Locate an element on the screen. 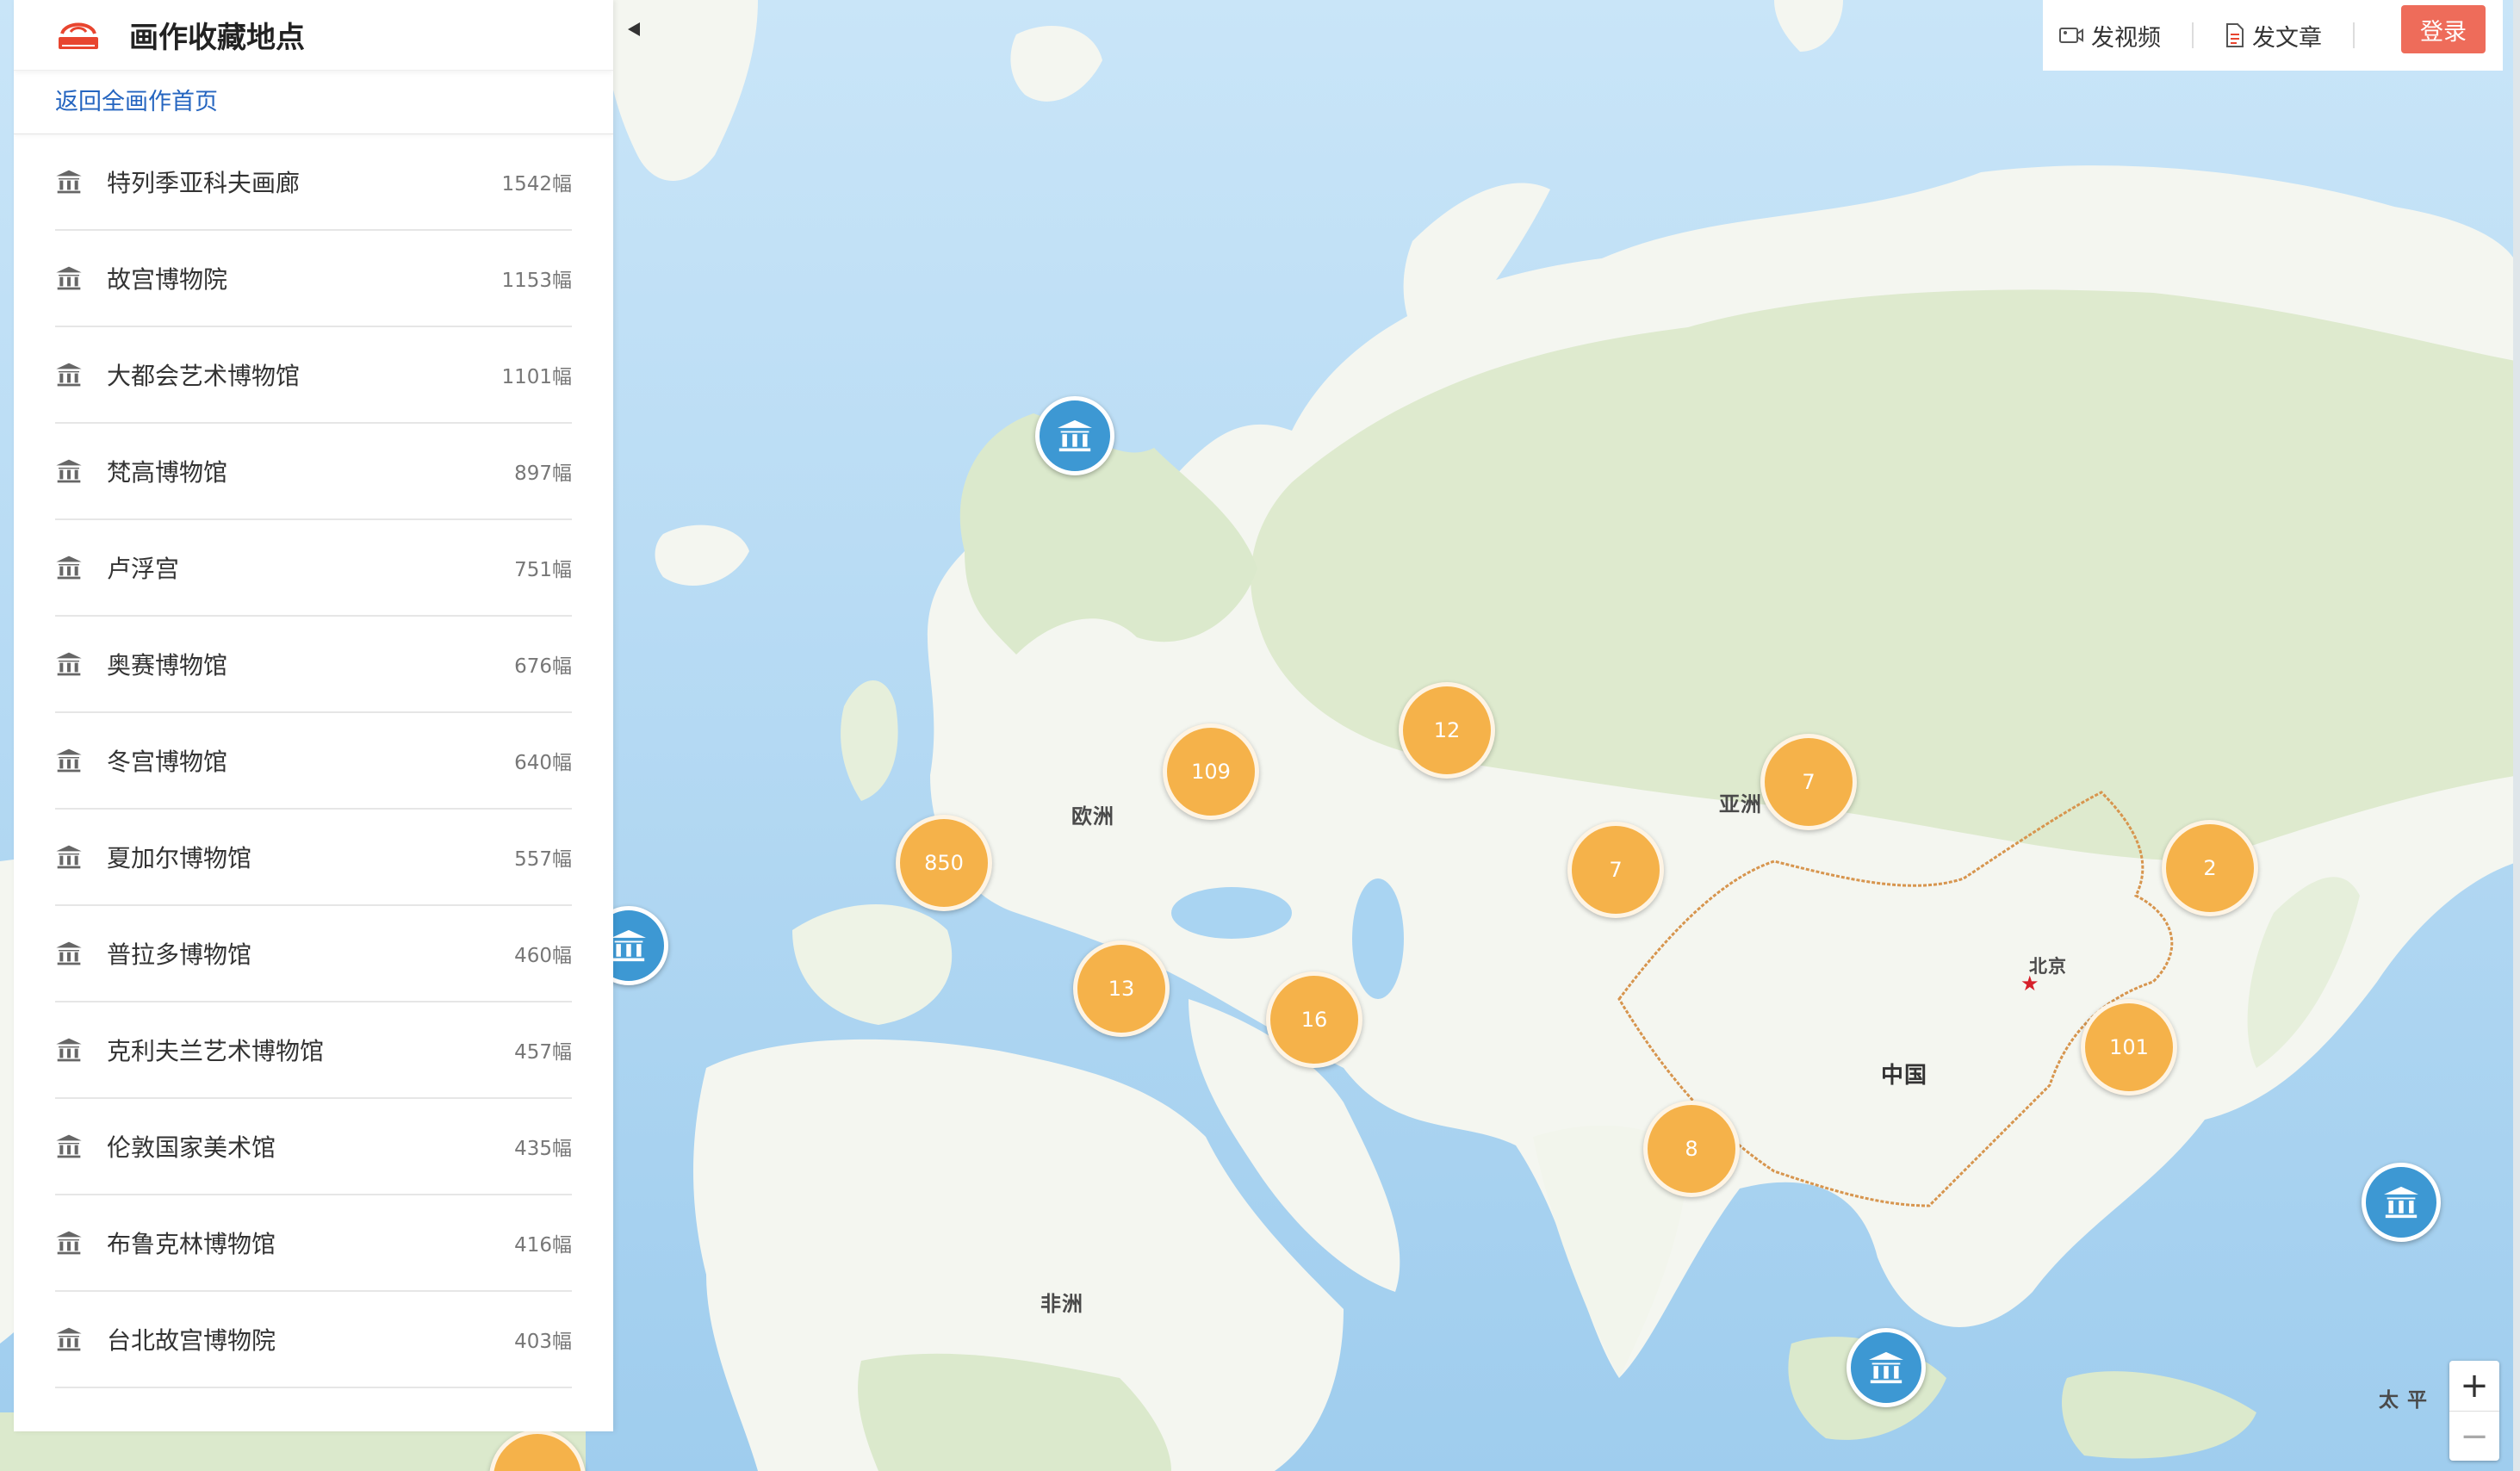 The image size is (2520, 1471). cluster-marker: 850 is located at coordinates (944, 863).